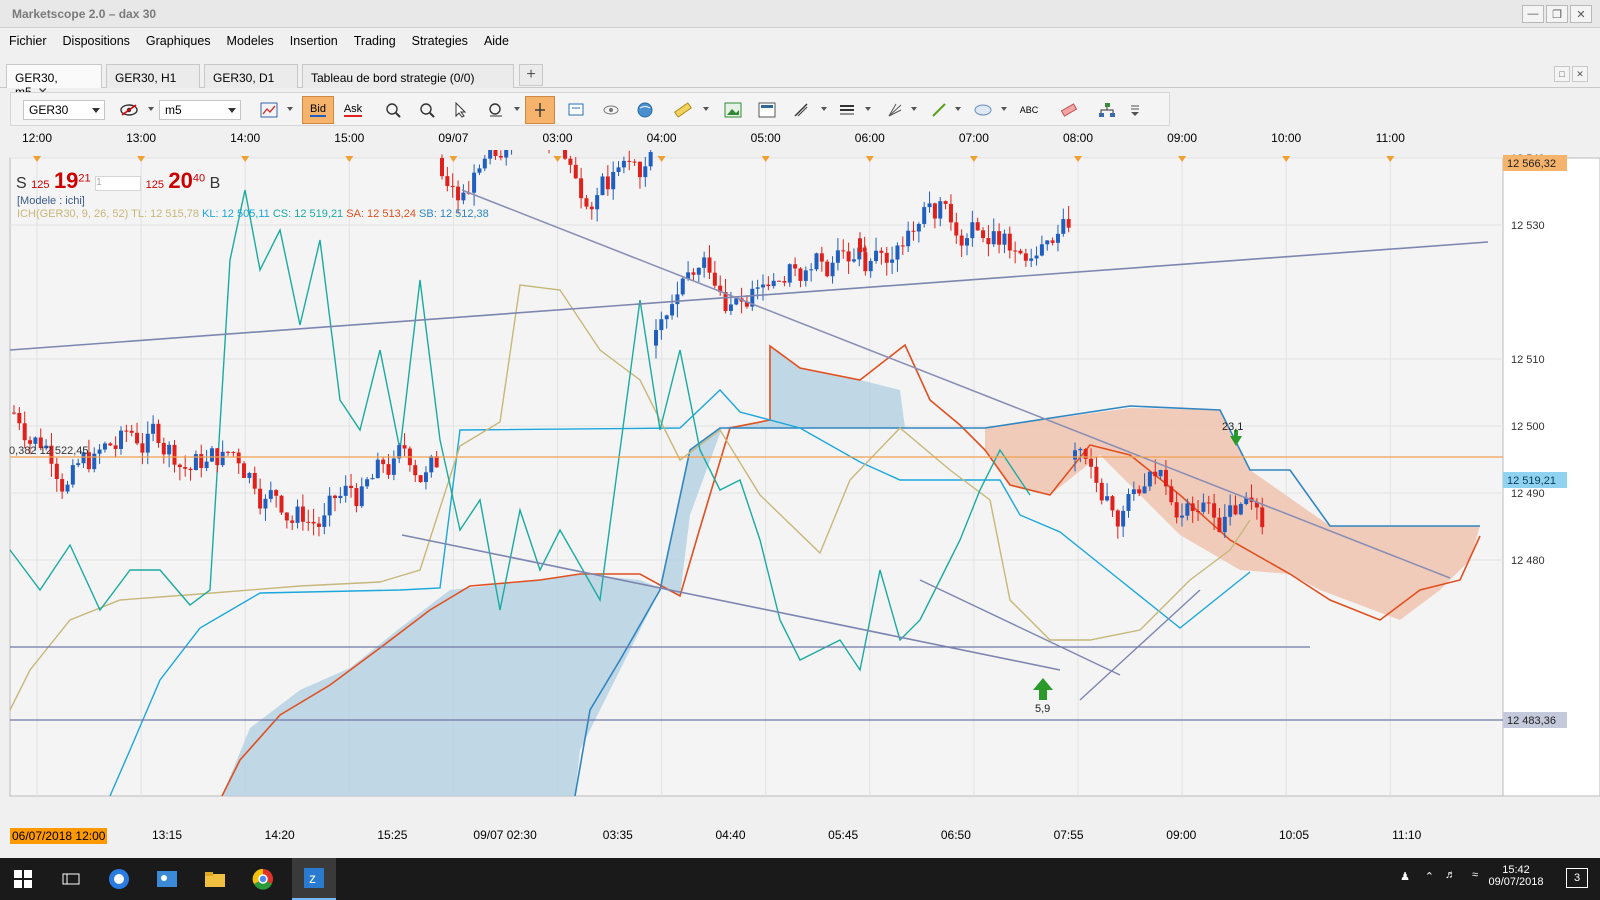  Describe the element at coordinates (1581, 14) in the screenshot. I see `close-button: ✕` at that location.